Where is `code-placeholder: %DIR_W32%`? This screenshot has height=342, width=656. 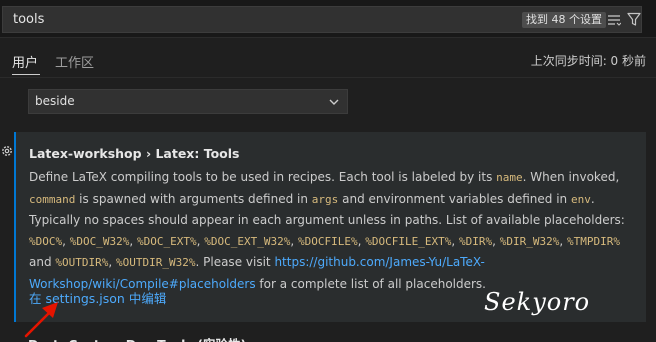
code-placeholder: %DIR_W32% is located at coordinates (529, 241).